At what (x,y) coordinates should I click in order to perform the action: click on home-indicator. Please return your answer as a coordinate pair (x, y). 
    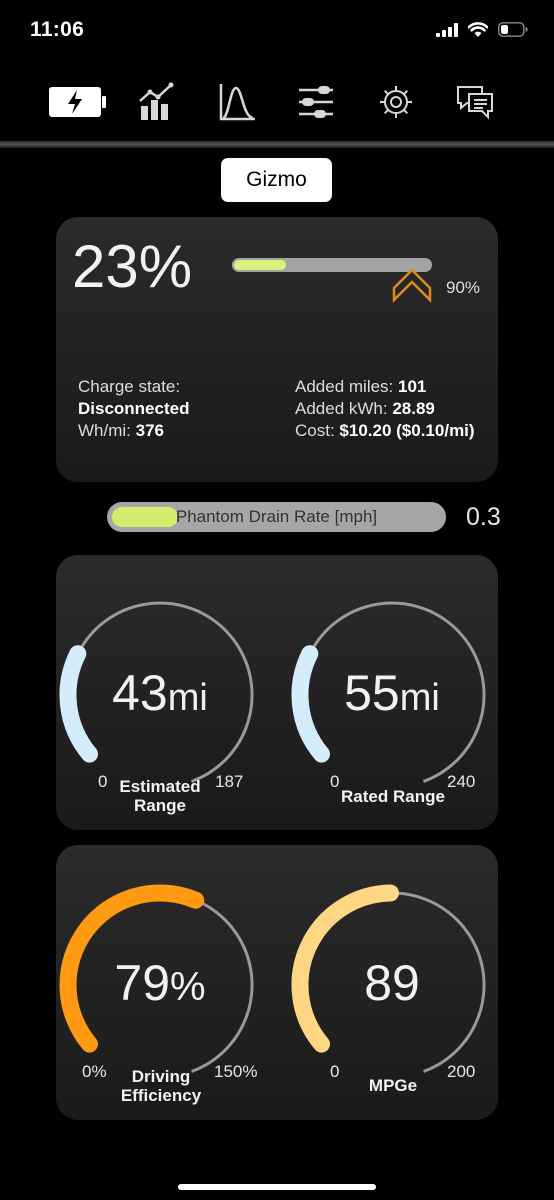
    Looking at the image, I should click on (277, 1187).